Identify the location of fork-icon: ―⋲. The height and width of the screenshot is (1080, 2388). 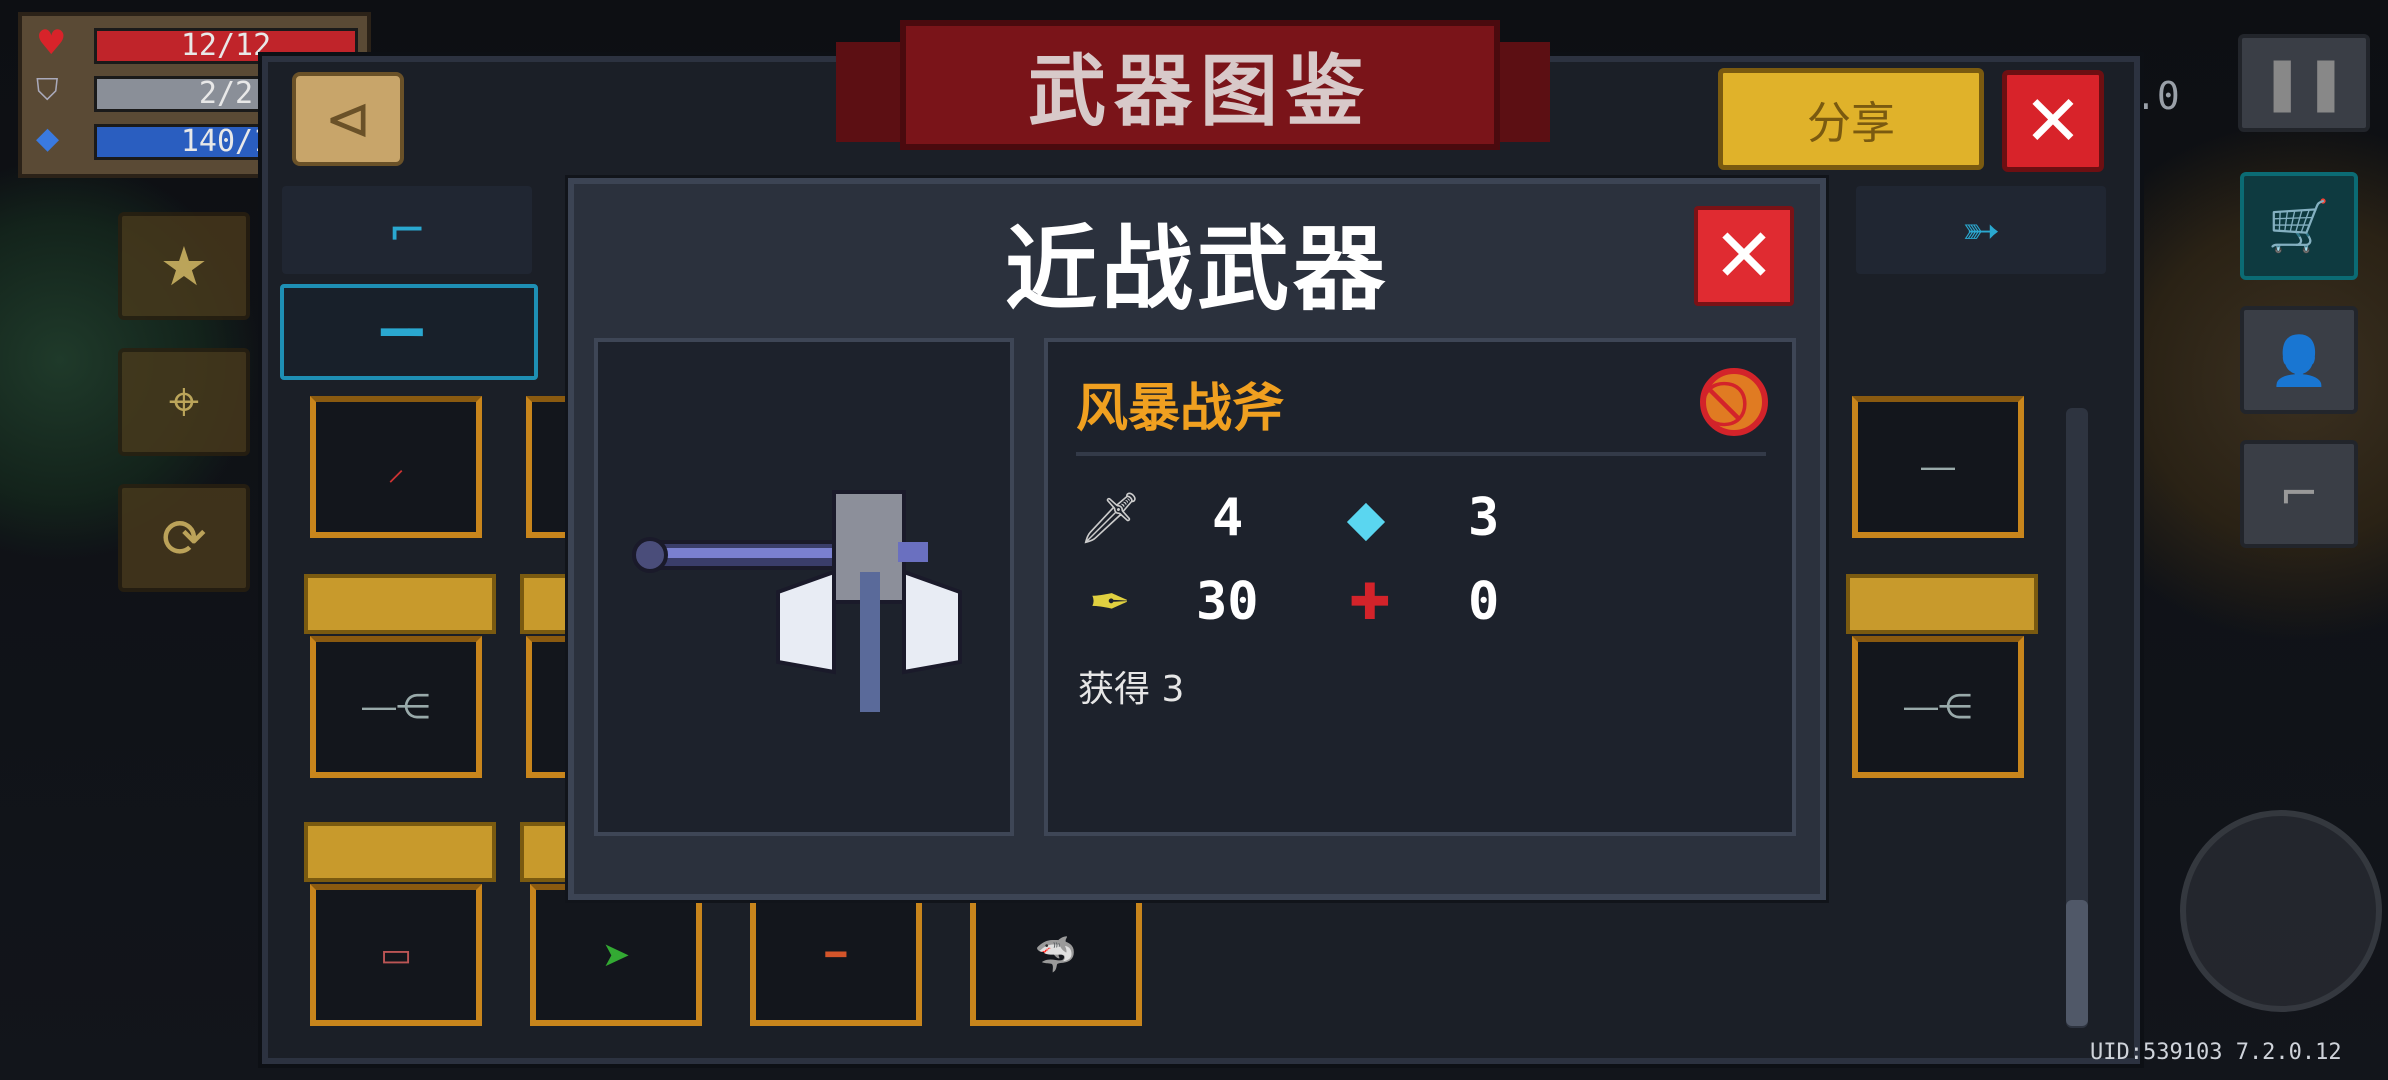
(1938, 707).